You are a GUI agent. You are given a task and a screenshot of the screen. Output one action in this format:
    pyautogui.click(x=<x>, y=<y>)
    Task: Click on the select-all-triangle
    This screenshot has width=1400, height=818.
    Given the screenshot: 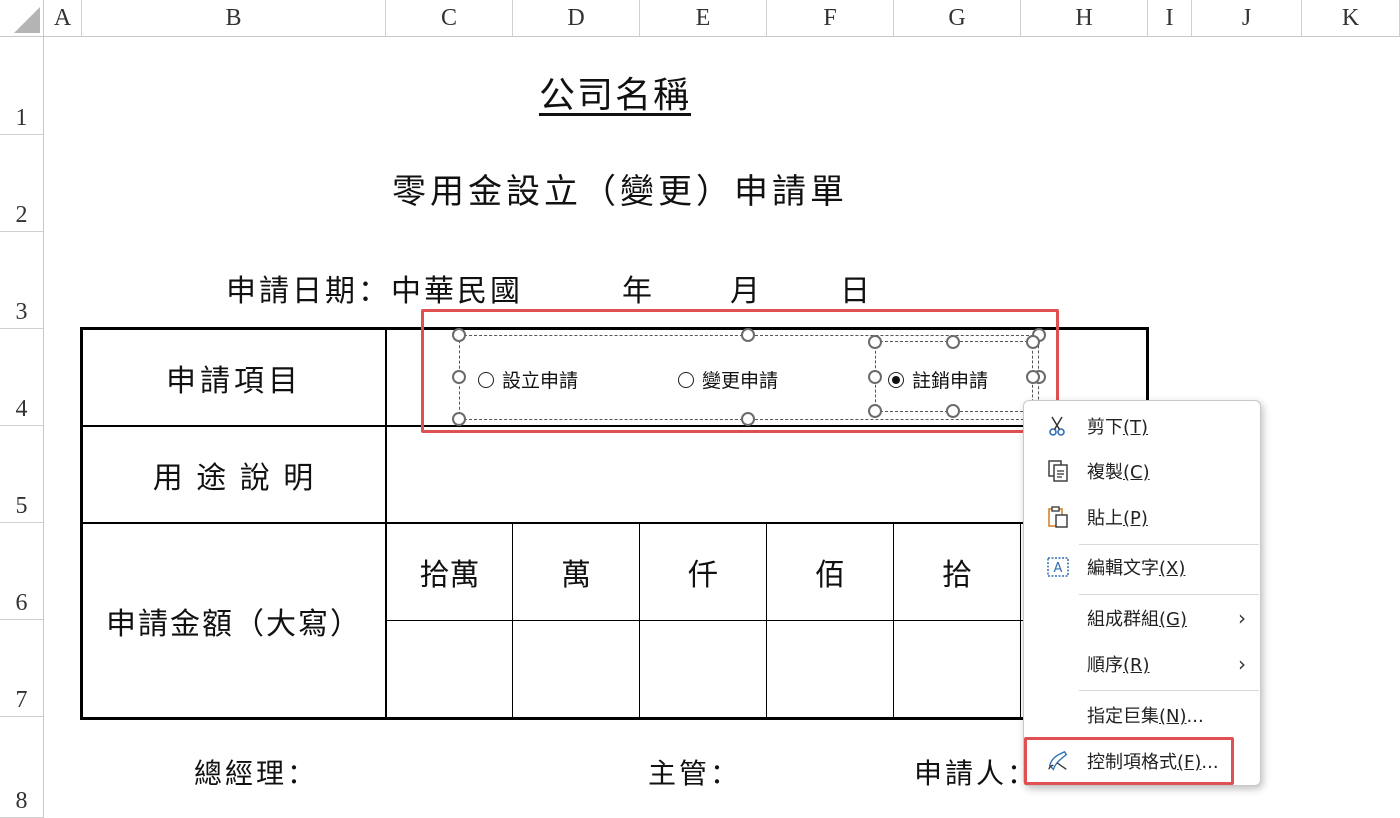 What is the action you would take?
    pyautogui.click(x=27, y=20)
    